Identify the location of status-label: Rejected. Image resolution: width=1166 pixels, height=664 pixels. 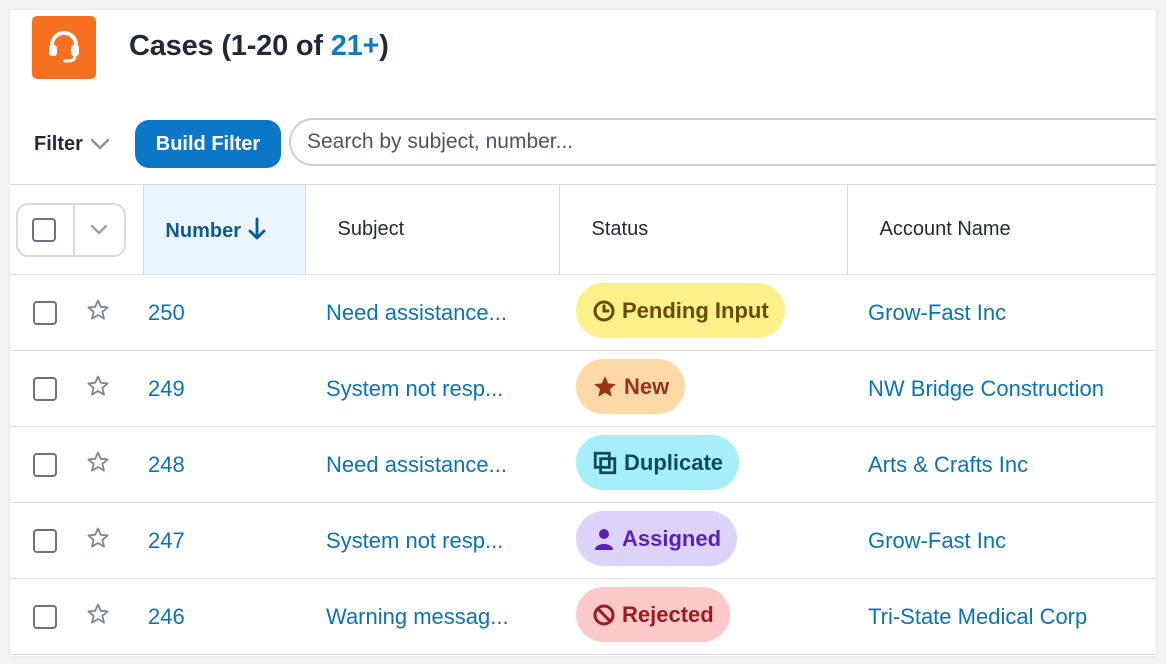
(668, 614).